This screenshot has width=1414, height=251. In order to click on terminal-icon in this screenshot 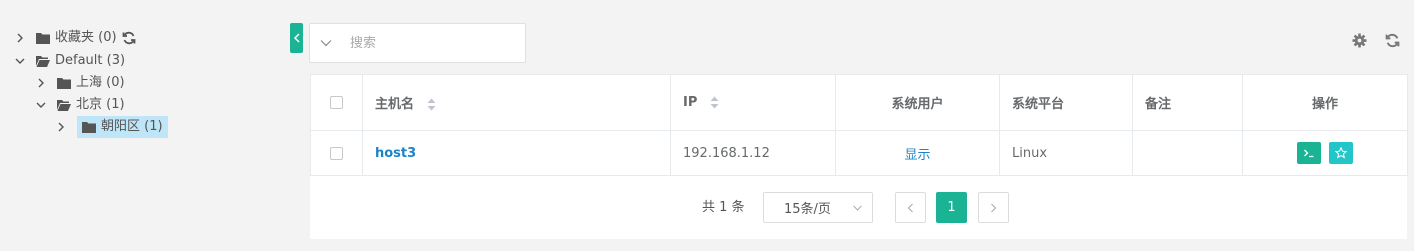, I will do `click(1308, 153)`.